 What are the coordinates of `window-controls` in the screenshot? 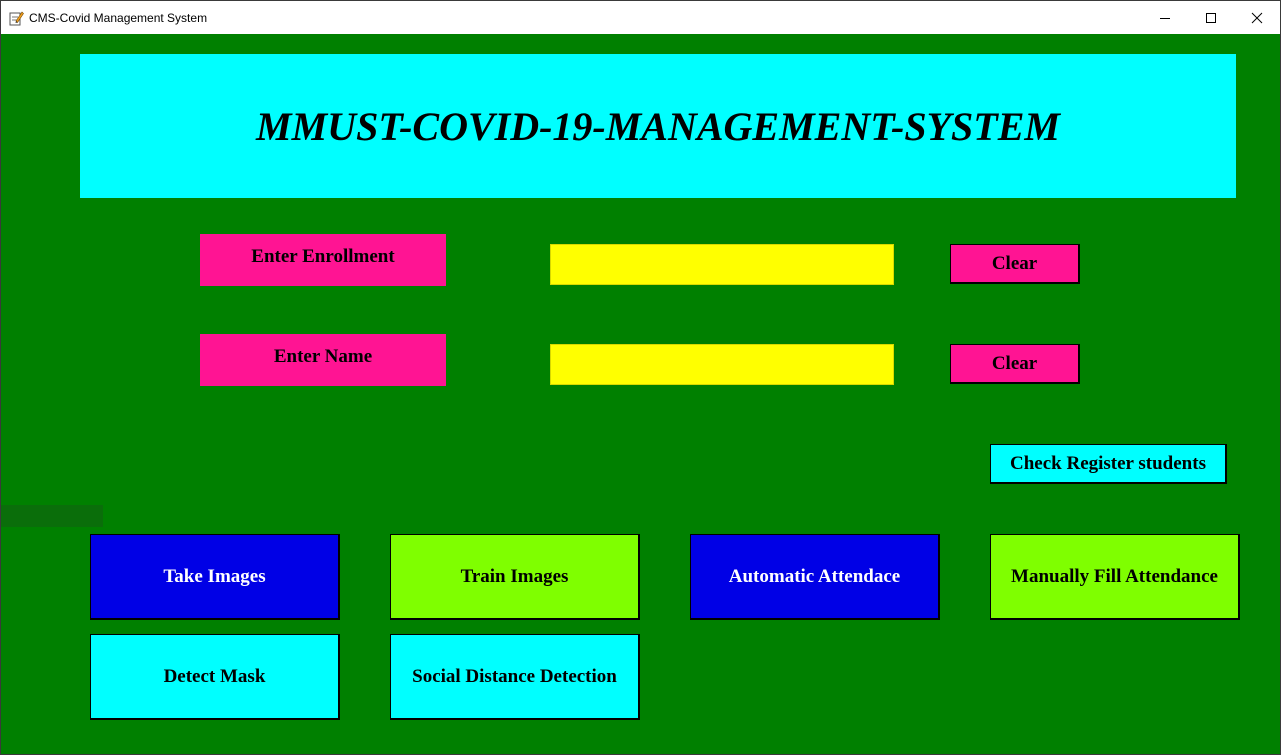 It's located at (1211, 17).